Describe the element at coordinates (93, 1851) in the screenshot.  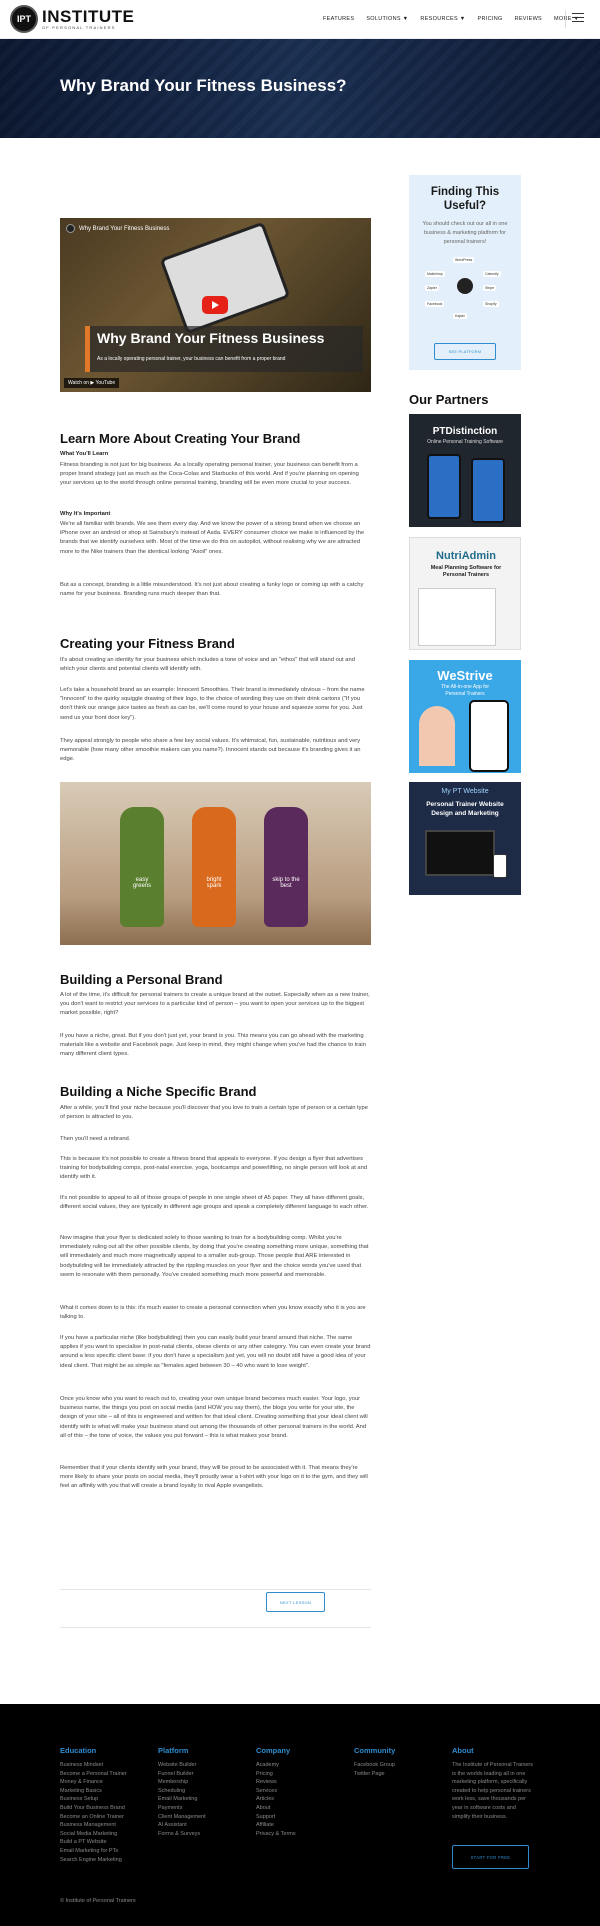
I see `footer-link: Email Marketing for PTs` at that location.